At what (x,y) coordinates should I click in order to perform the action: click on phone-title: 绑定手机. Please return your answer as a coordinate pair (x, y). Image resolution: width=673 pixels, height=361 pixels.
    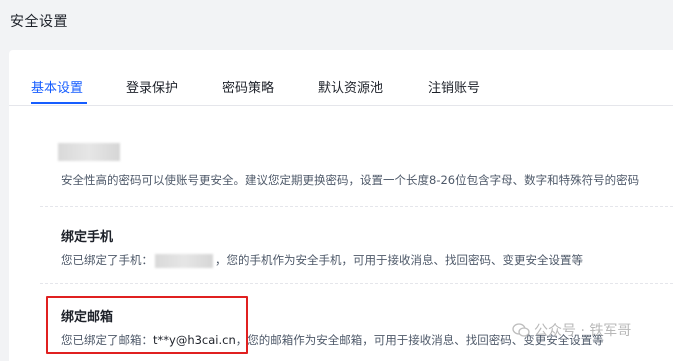
    Looking at the image, I should click on (87, 237).